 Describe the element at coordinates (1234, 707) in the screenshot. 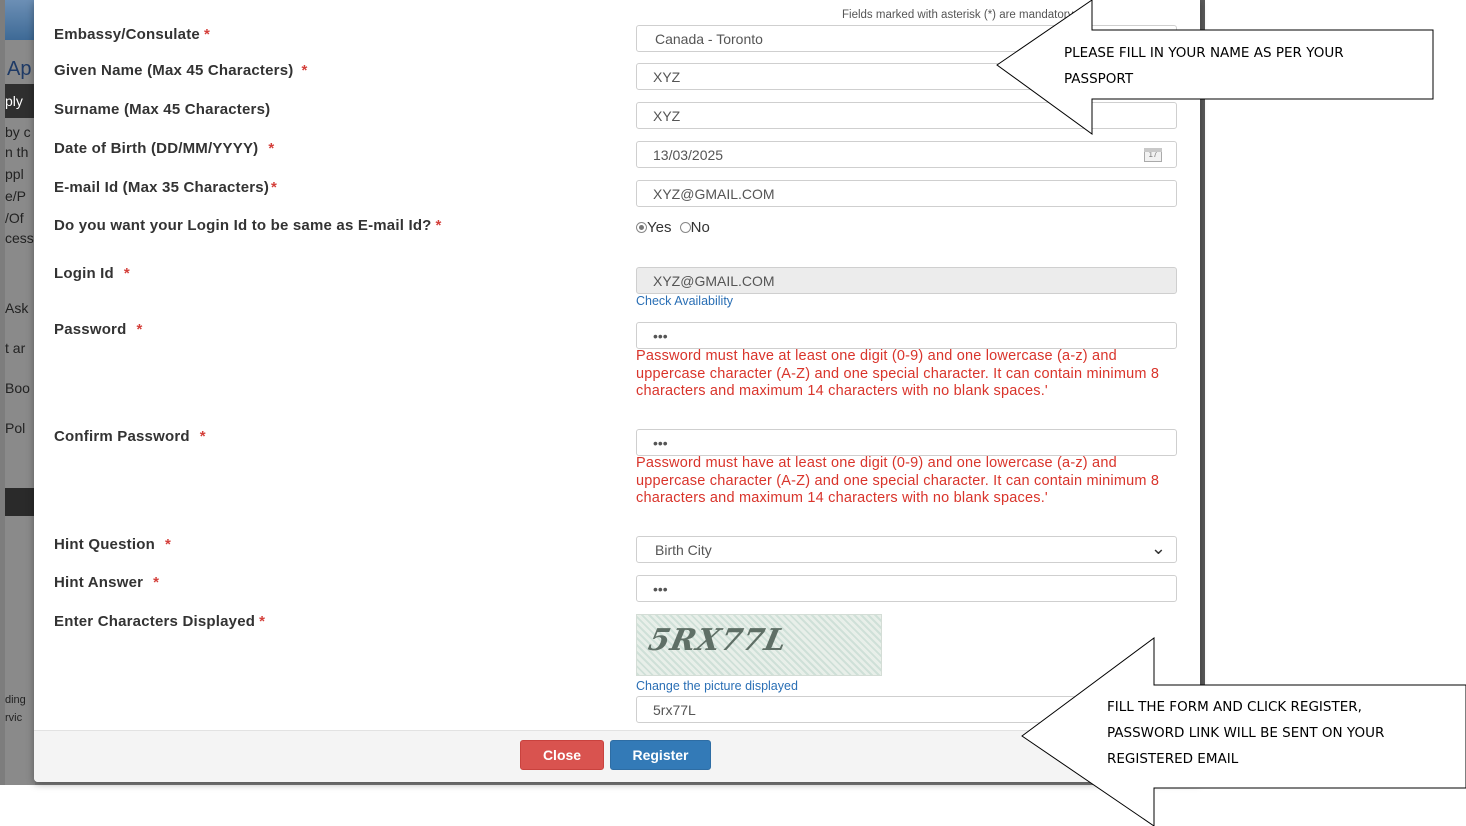

I see `bottom-callout-line: FILL THE FORM AND CLICK REGISTER,` at that location.